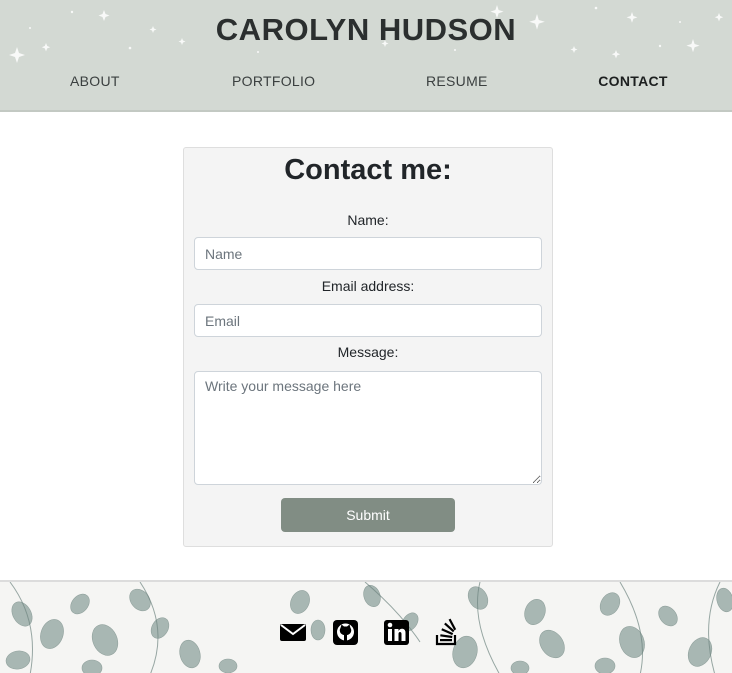 This screenshot has height=673, width=732. What do you see at coordinates (346, 632) in the screenshot?
I see `github-icon` at bounding box center [346, 632].